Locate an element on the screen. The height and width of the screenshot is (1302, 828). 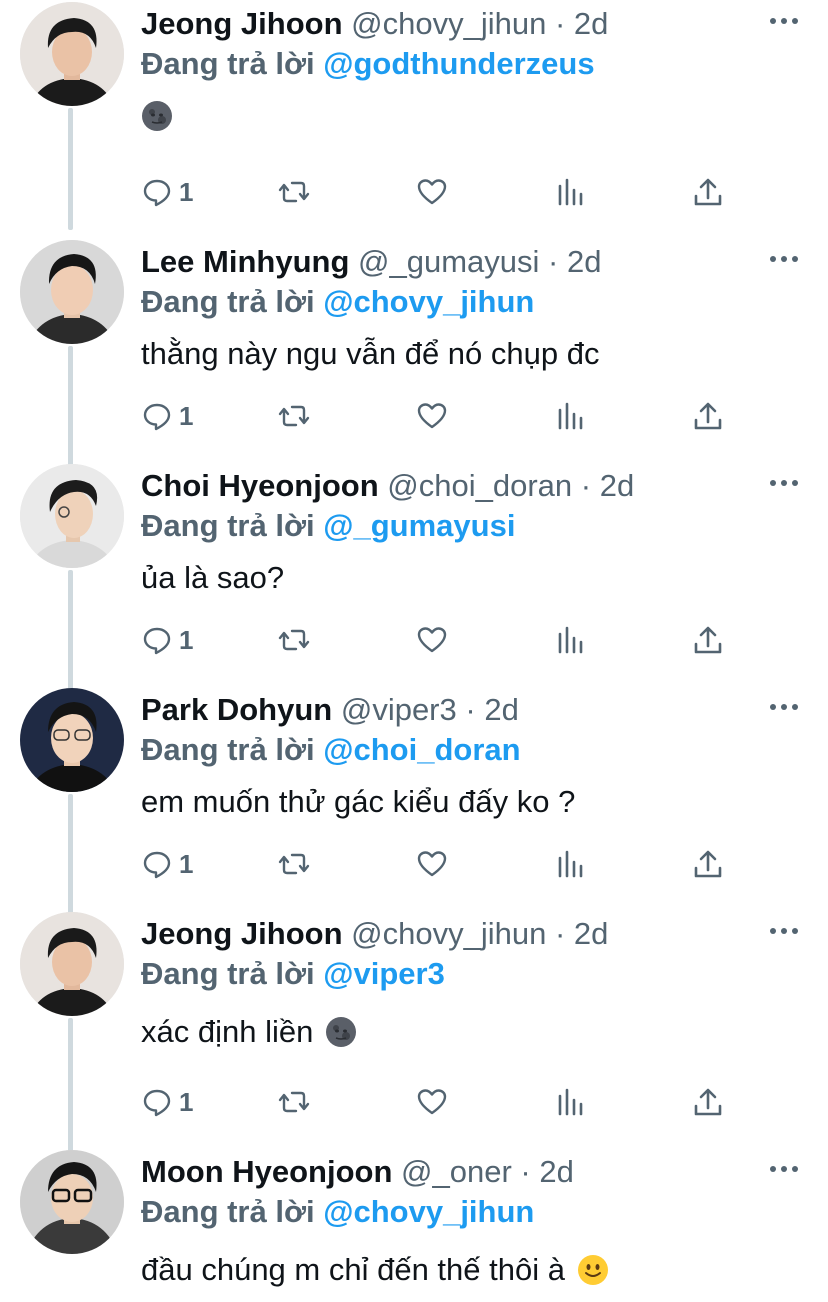
user-handle: @_oner is located at coordinates (456, 1171).